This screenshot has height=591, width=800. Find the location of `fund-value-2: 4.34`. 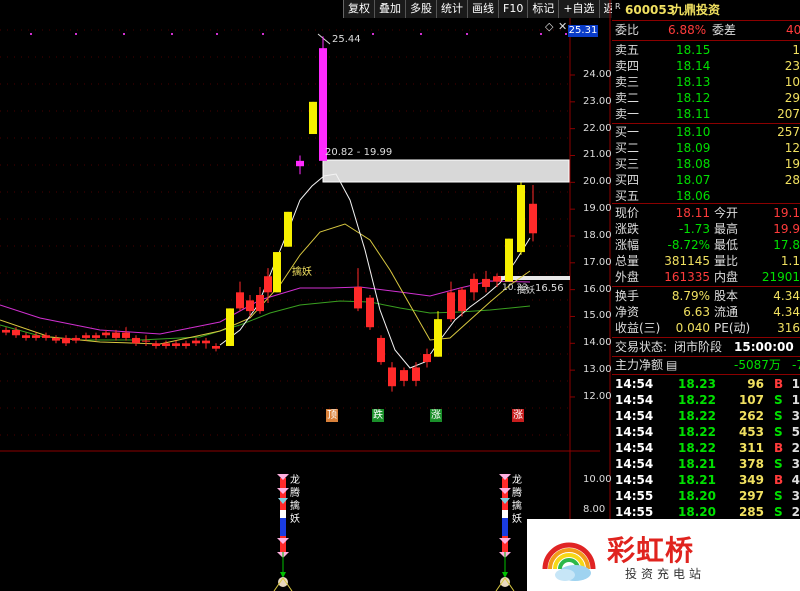

fund-value-2: 4.34 is located at coordinates (786, 296).